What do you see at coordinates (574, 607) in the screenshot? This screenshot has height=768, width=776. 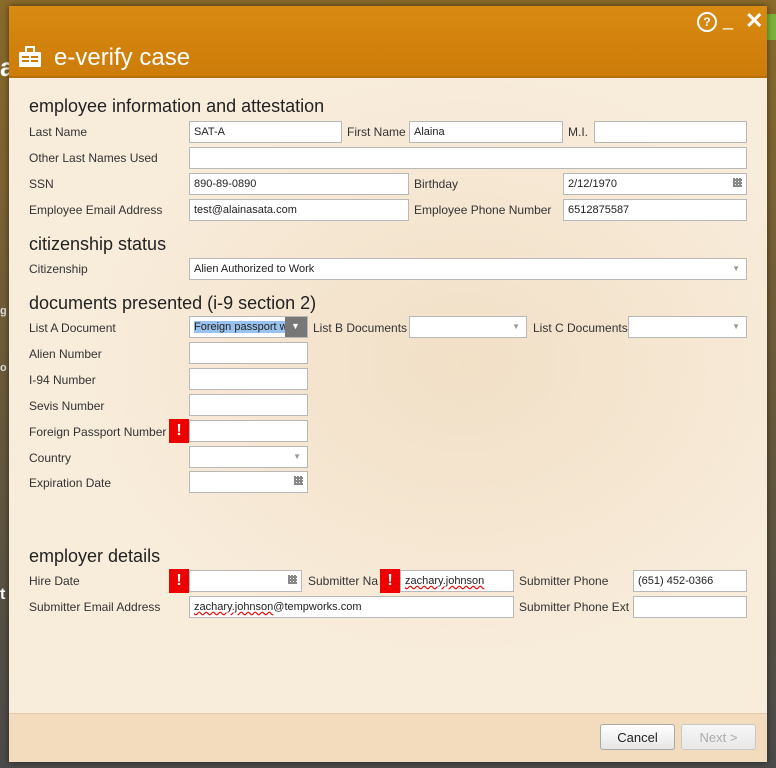 I see `submitter-phone-ext-label: Submitter Phone Ext` at bounding box center [574, 607].